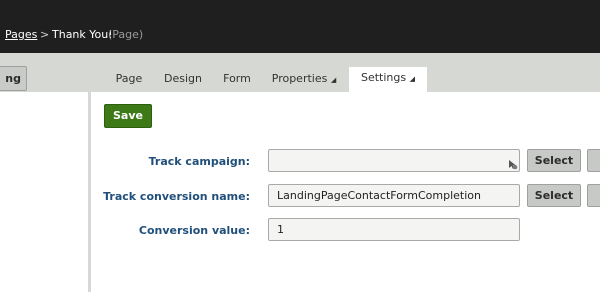 The image size is (600, 292). What do you see at coordinates (394, 160) in the screenshot?
I see `track-campaign-field` at bounding box center [394, 160].